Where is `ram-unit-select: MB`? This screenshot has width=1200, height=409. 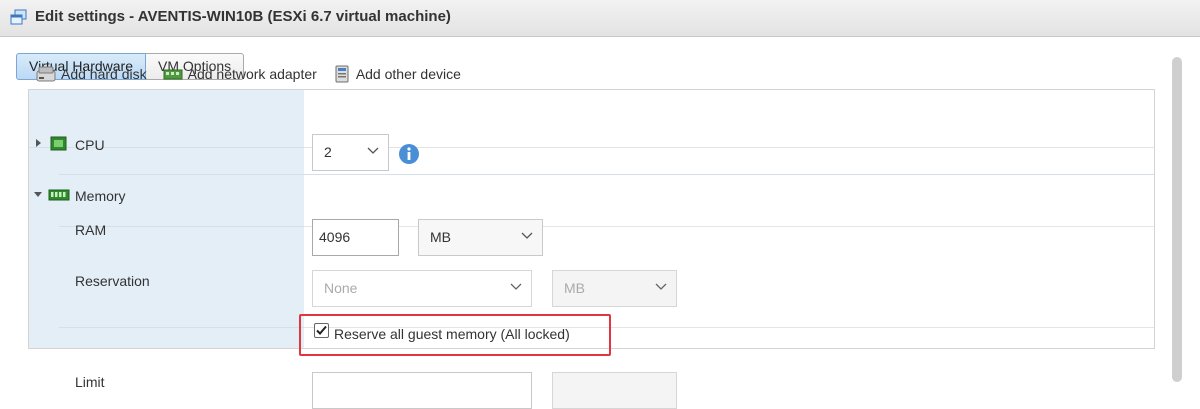
ram-unit-select: MB is located at coordinates (480, 237).